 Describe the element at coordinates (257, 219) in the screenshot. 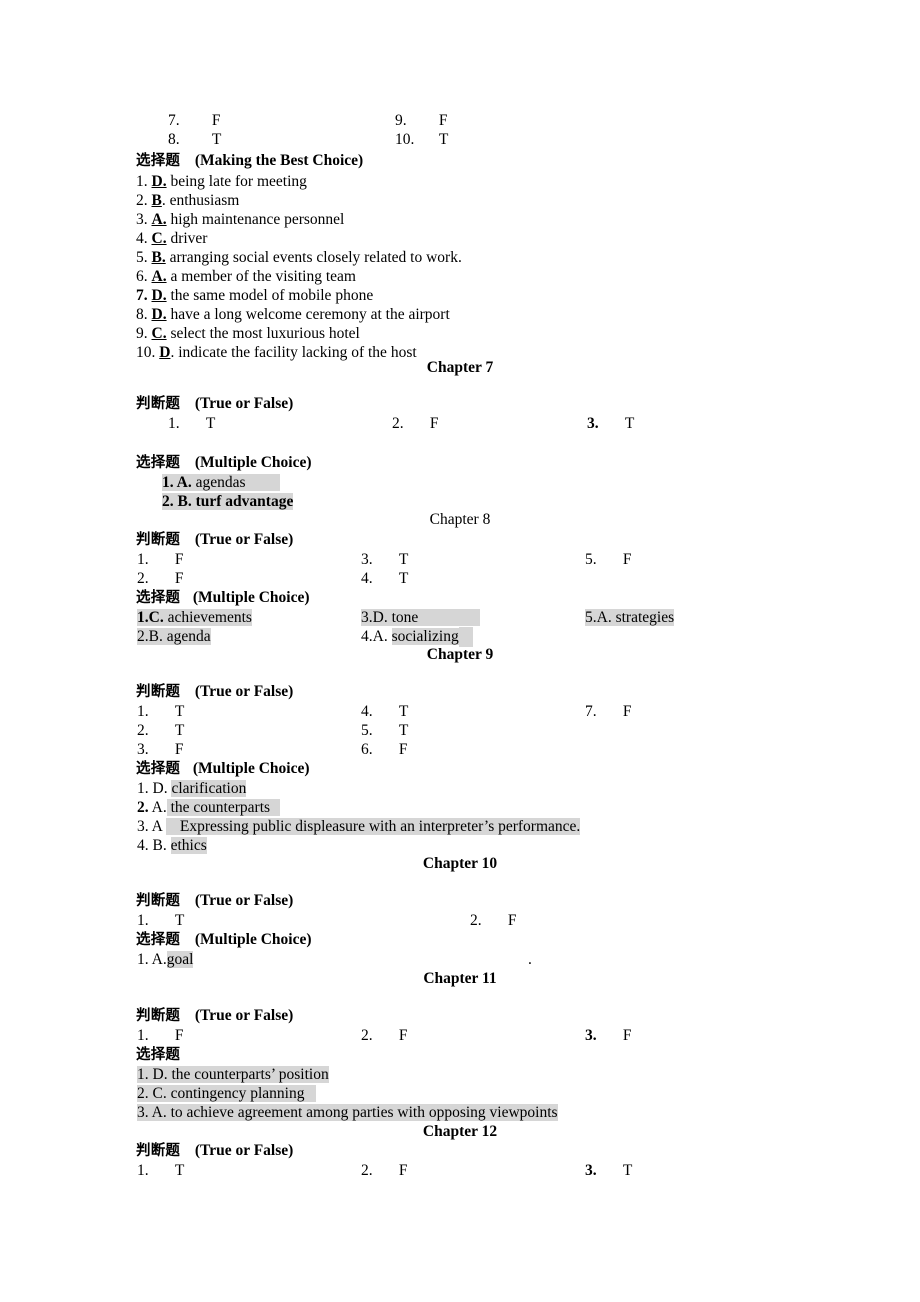

I see `choice-text: high maintenance personnel` at that location.